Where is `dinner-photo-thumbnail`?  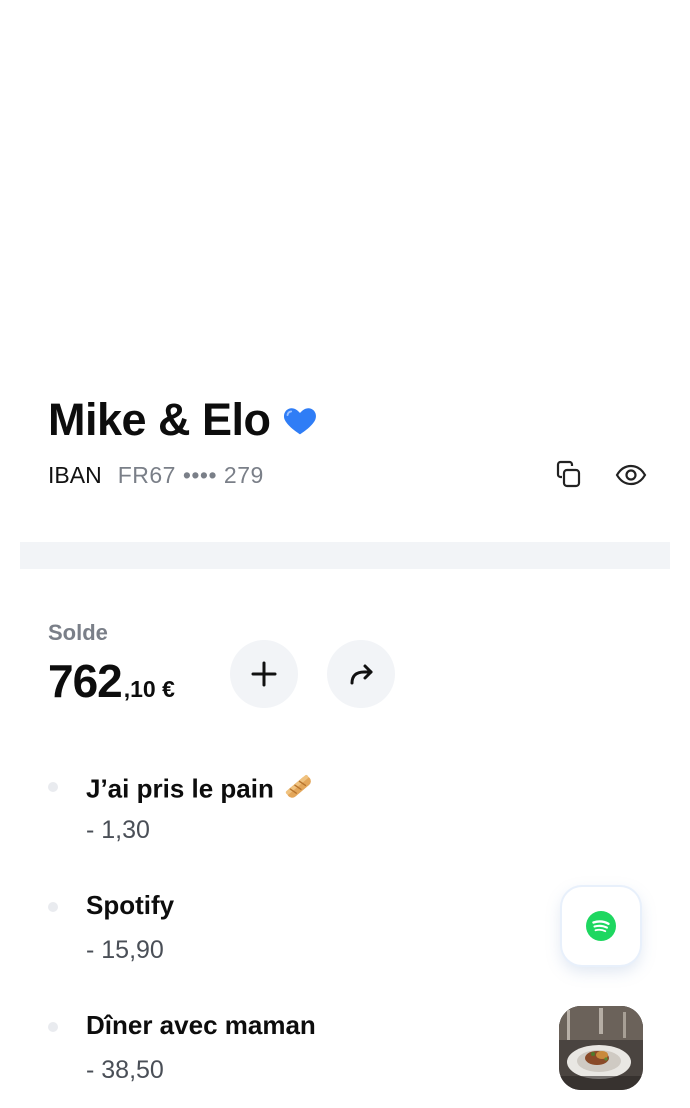
dinner-photo-thumbnail is located at coordinates (601, 1048).